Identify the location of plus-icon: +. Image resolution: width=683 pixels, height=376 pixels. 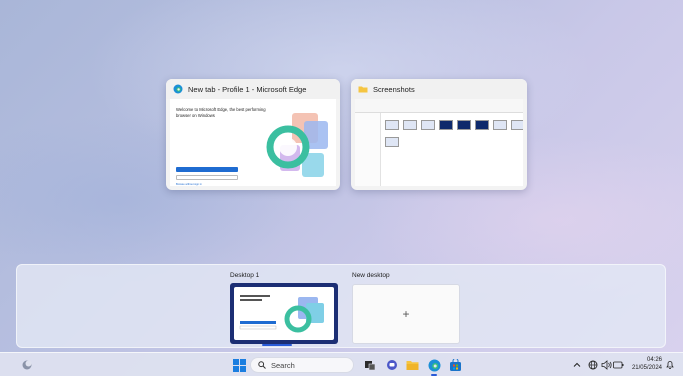
(406, 314).